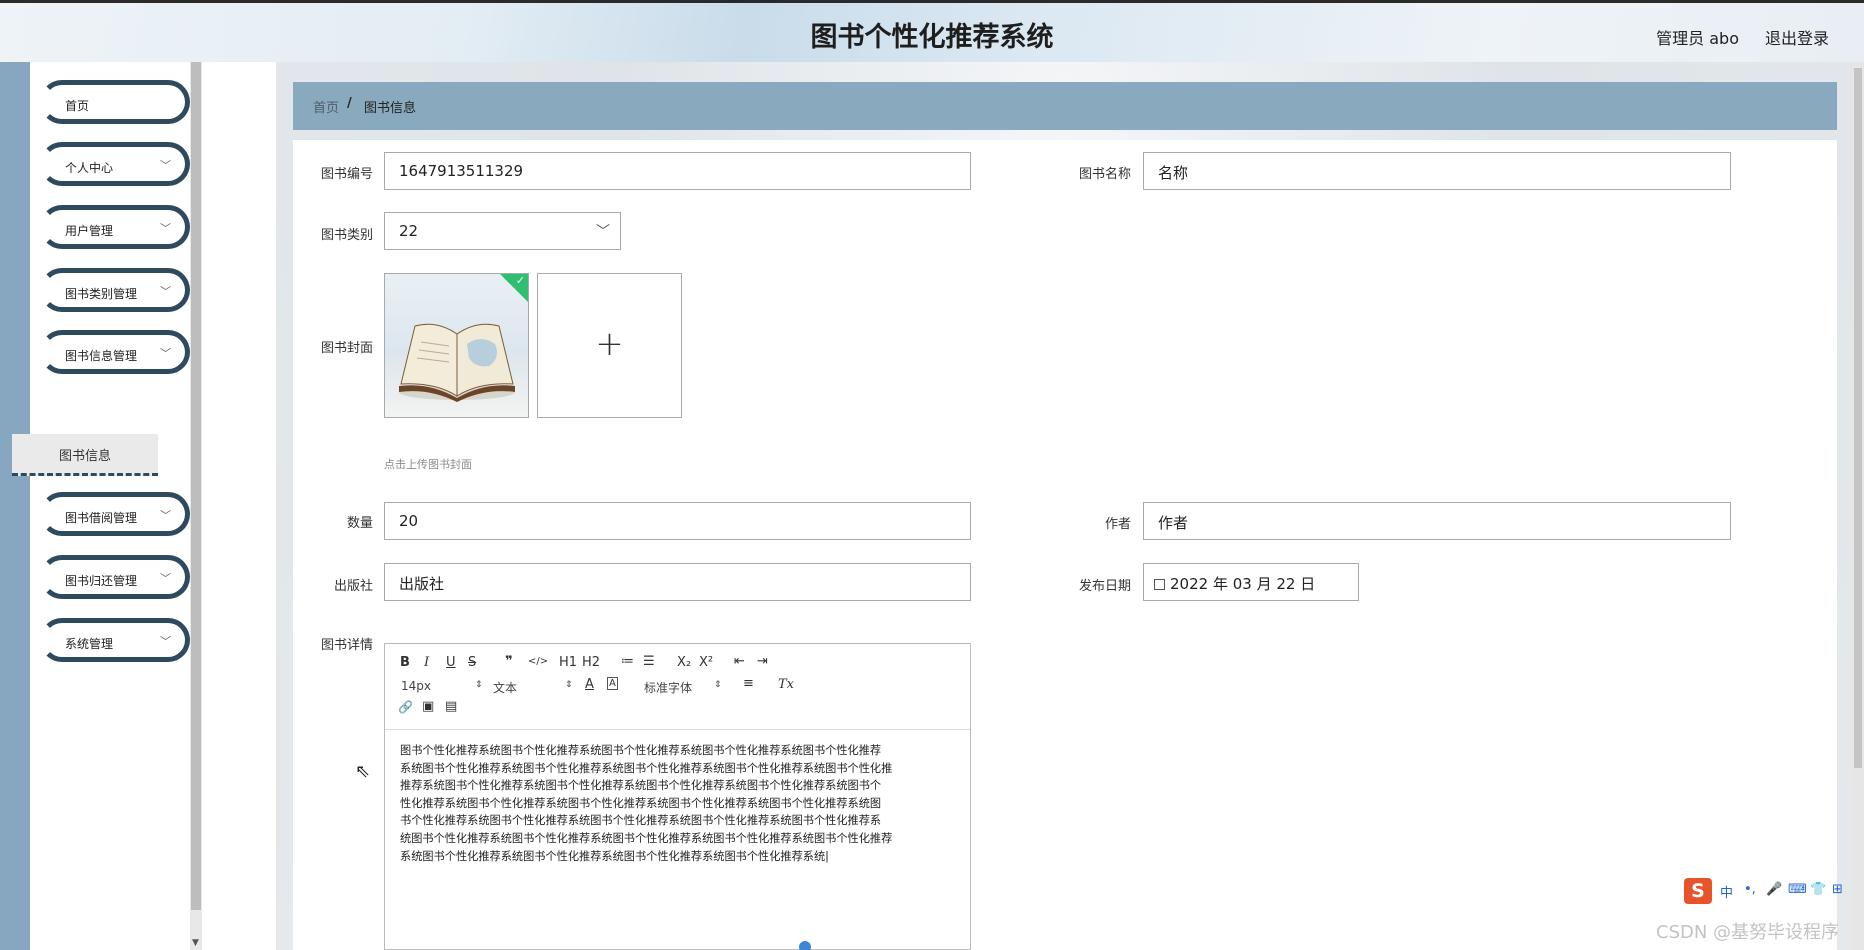  I want to click on strike-button: S, so click(472, 662).